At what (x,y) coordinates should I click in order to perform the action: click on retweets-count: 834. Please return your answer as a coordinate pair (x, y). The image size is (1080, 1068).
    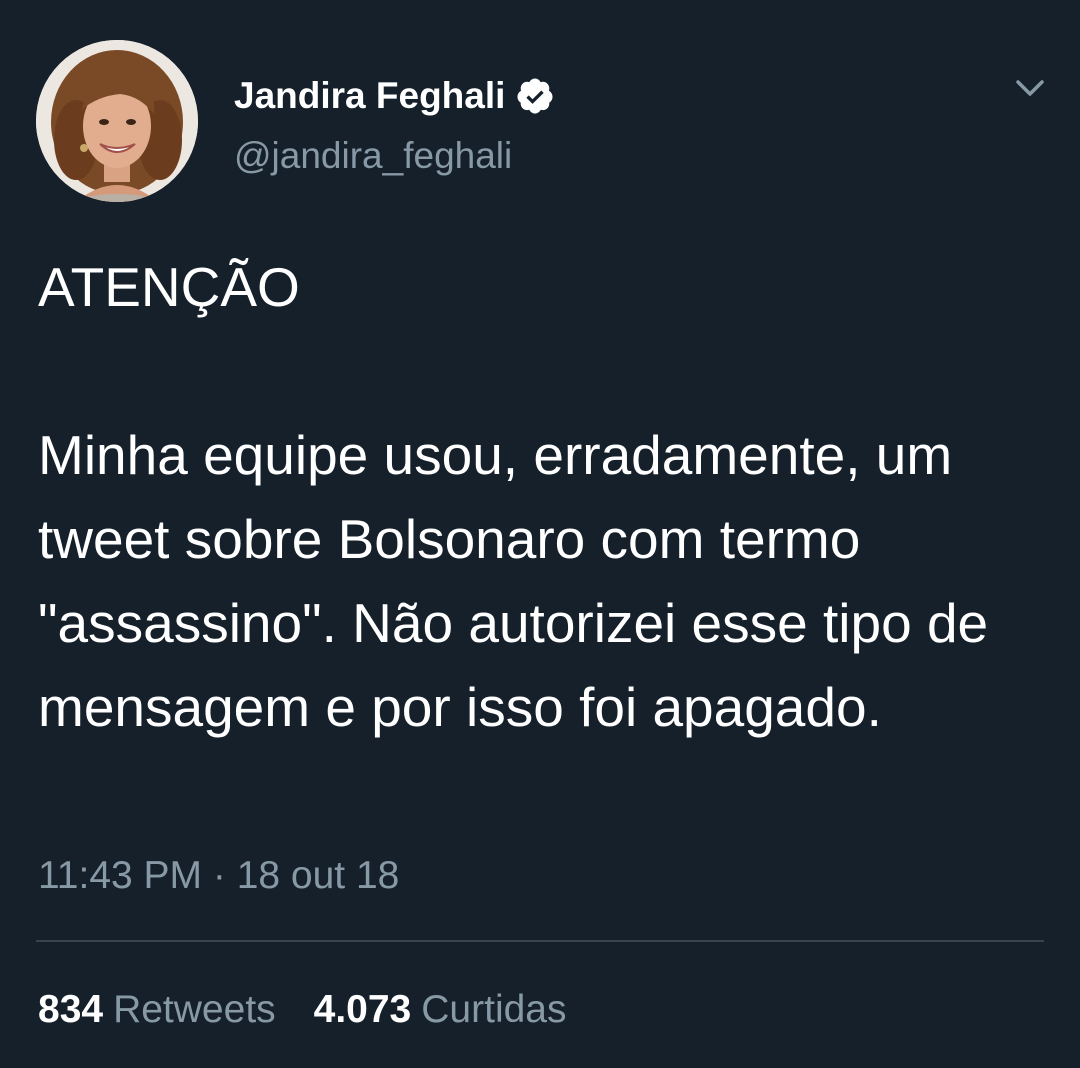
    Looking at the image, I should click on (71, 1009).